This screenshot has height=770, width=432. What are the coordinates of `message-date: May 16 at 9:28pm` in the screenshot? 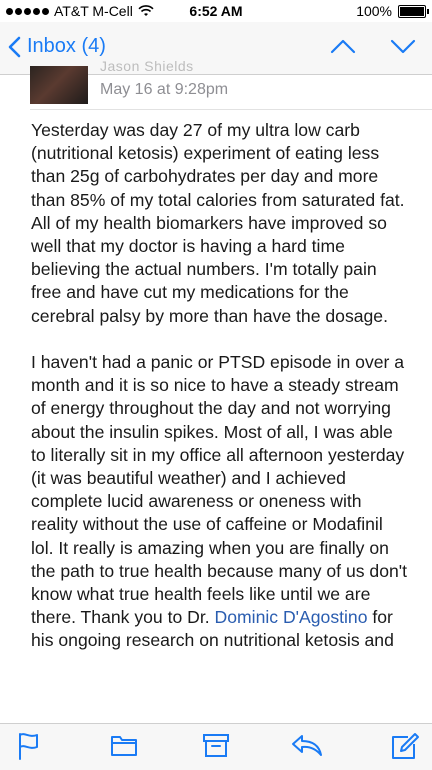 It's located at (164, 89).